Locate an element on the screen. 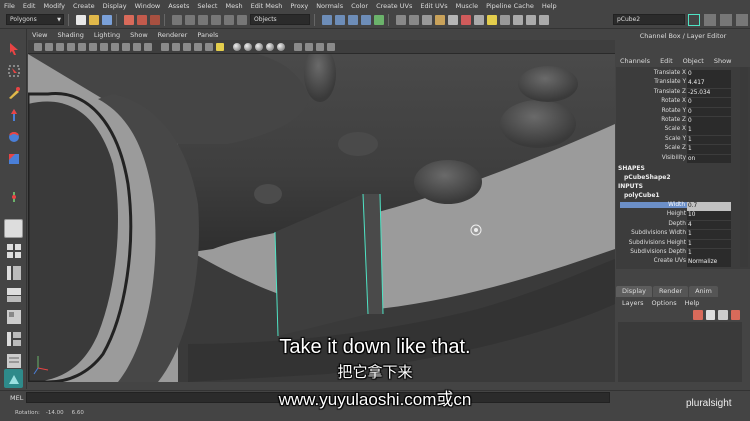 The width and height of the screenshot is (750, 421). menu-modify: Modify is located at coordinates (54, 6).